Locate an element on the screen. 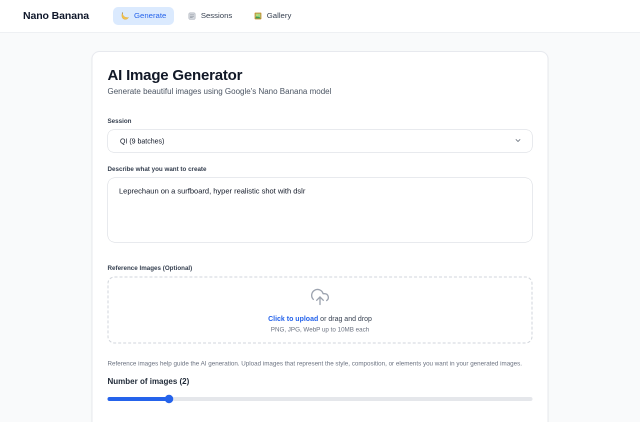 The width and height of the screenshot is (640, 422). reference-images-label: Reference Images (Optional) is located at coordinates (150, 268).